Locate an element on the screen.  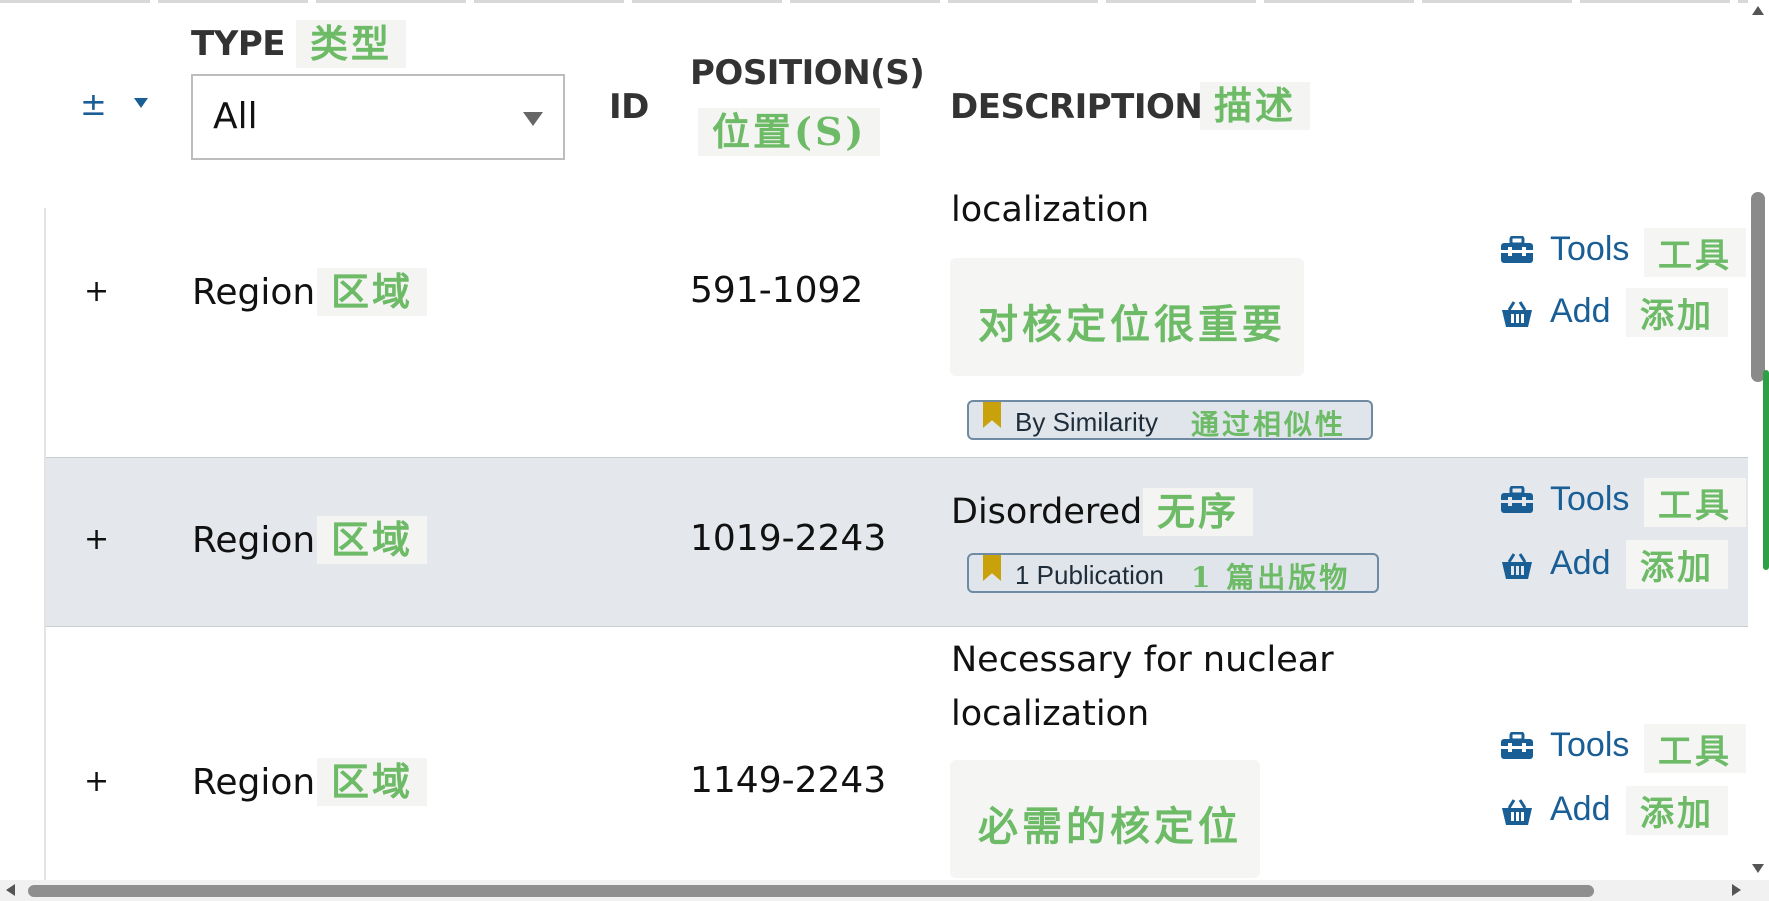
row-position: 1019-2243 is located at coordinates (788, 538).